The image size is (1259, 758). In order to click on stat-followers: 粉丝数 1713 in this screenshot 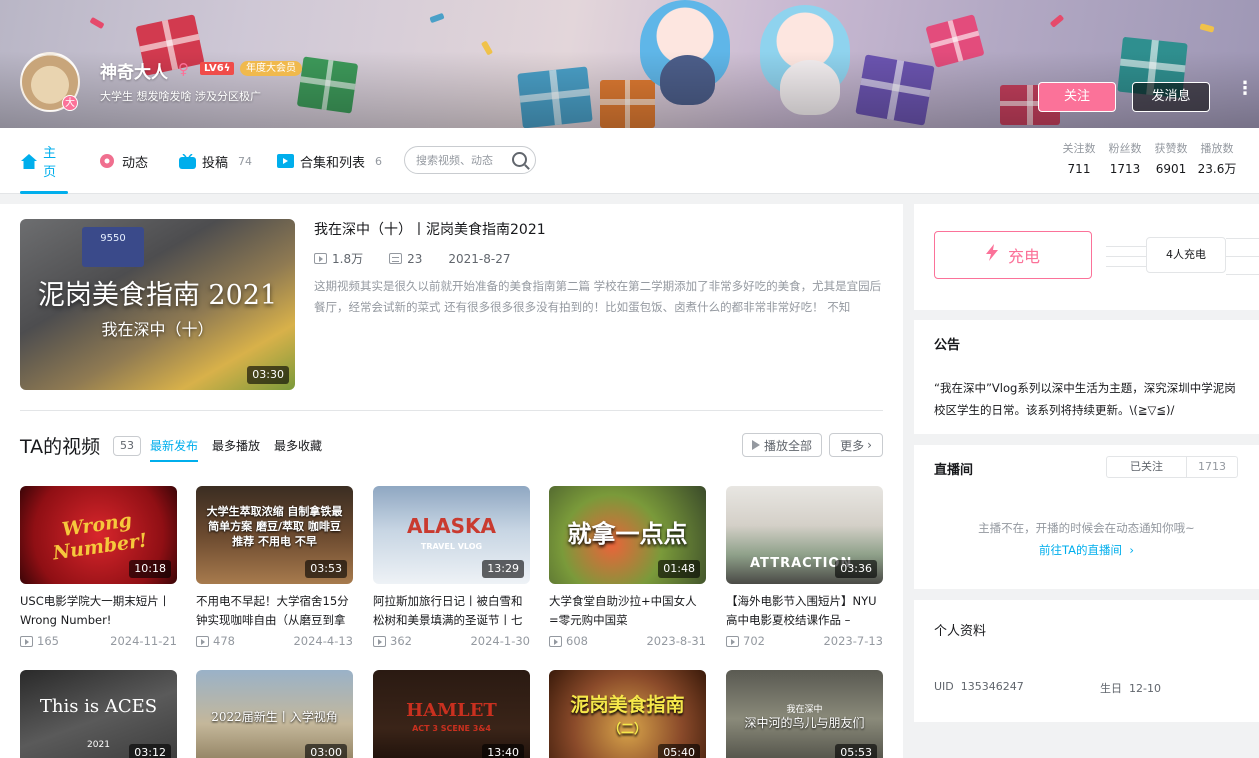, I will do `click(1125, 161)`.